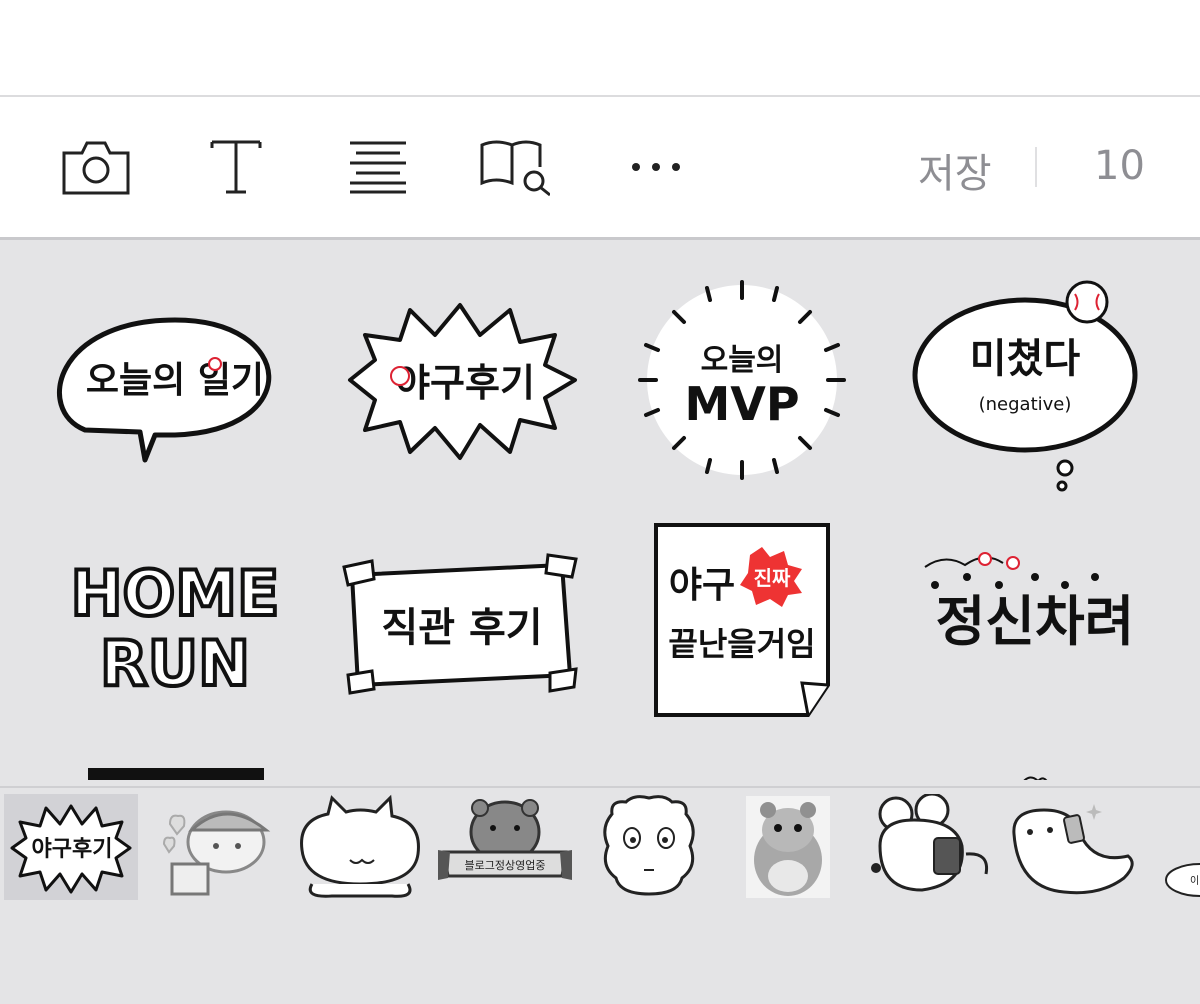 This screenshot has width=1200, height=1004. I want to click on sticker-label: 정신차려, so click(1035, 621).